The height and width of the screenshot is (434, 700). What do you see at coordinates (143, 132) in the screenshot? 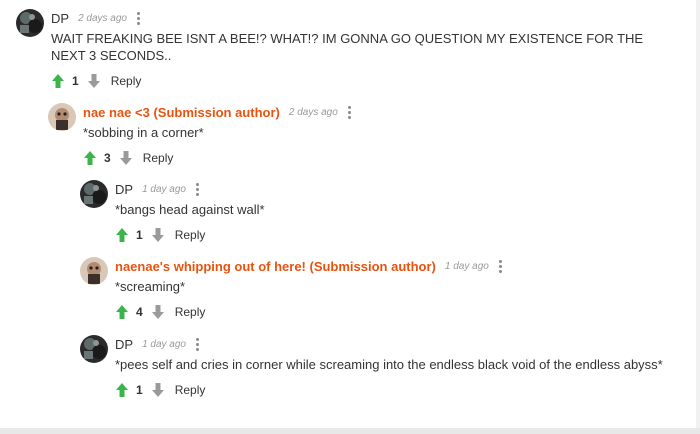
I see `comment-text: *sobbing in a corner*` at bounding box center [143, 132].